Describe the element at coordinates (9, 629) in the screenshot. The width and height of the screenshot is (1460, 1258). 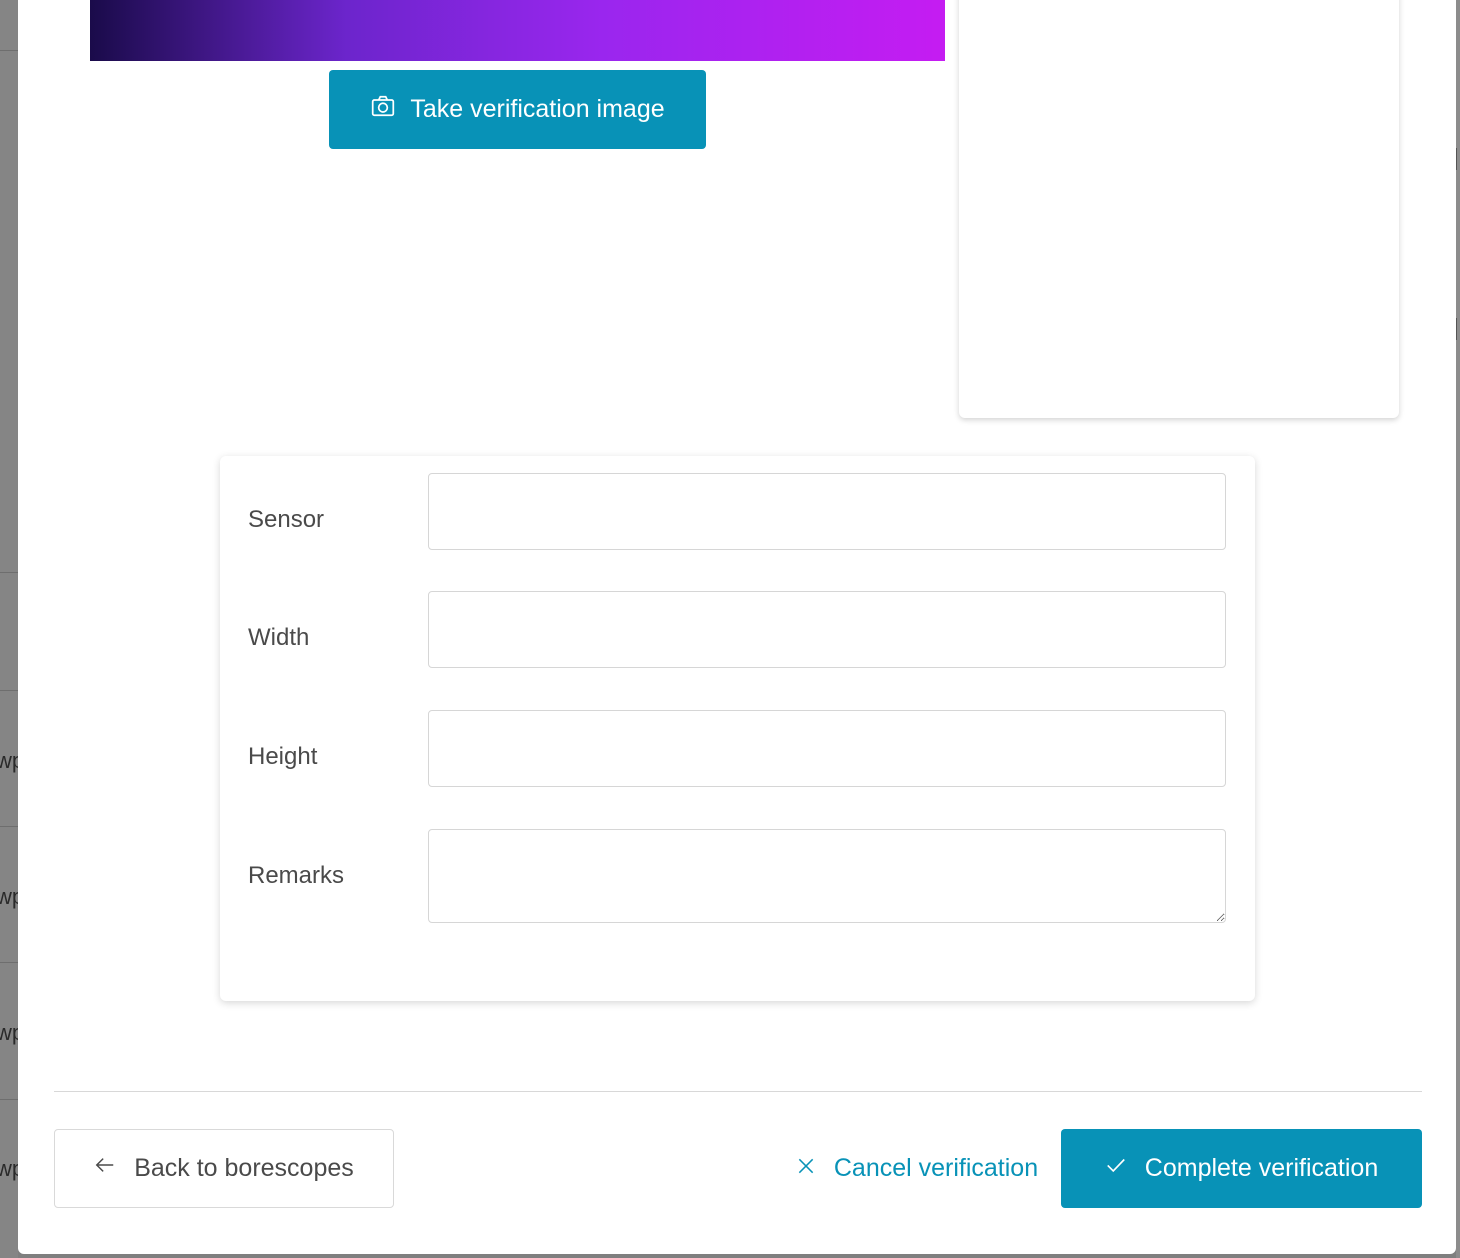
I see `background-page-edge` at that location.